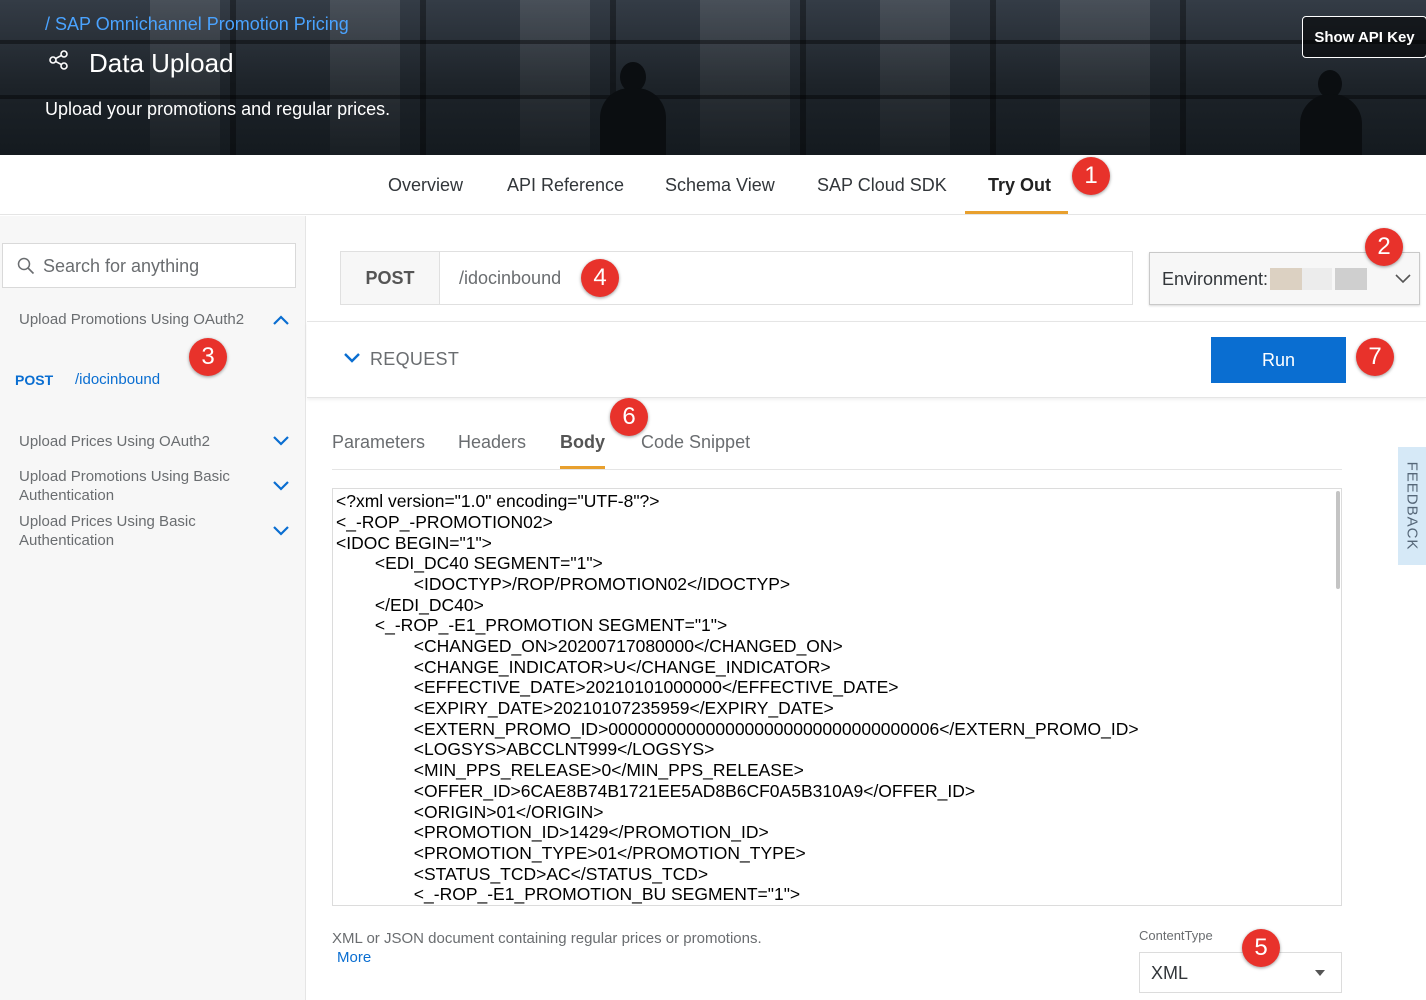 Image resolution: width=1426 pixels, height=1000 pixels. What do you see at coordinates (1338, 540) in the screenshot?
I see `editor-scrollbar` at bounding box center [1338, 540].